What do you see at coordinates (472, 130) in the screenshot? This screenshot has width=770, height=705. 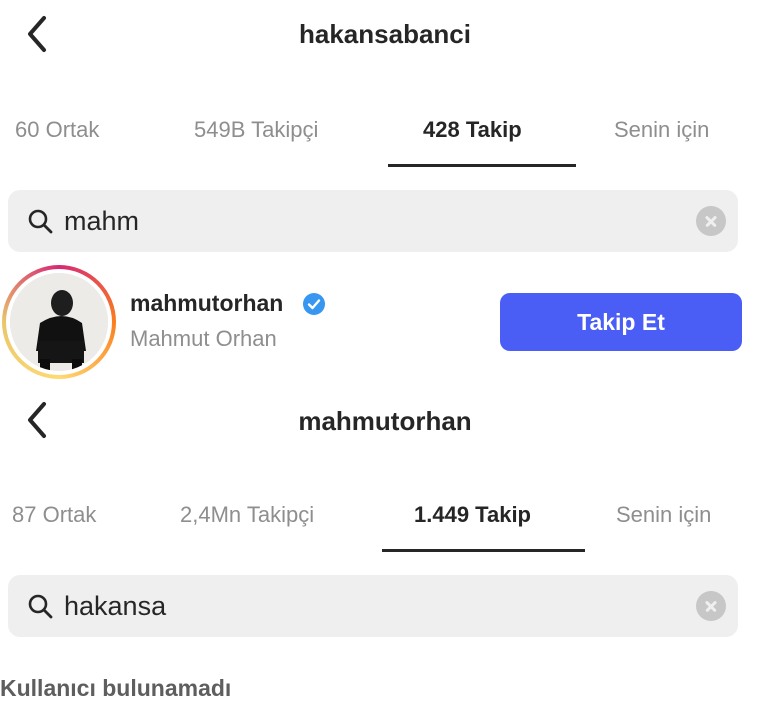 I see `tab-following: 428 Takip` at bounding box center [472, 130].